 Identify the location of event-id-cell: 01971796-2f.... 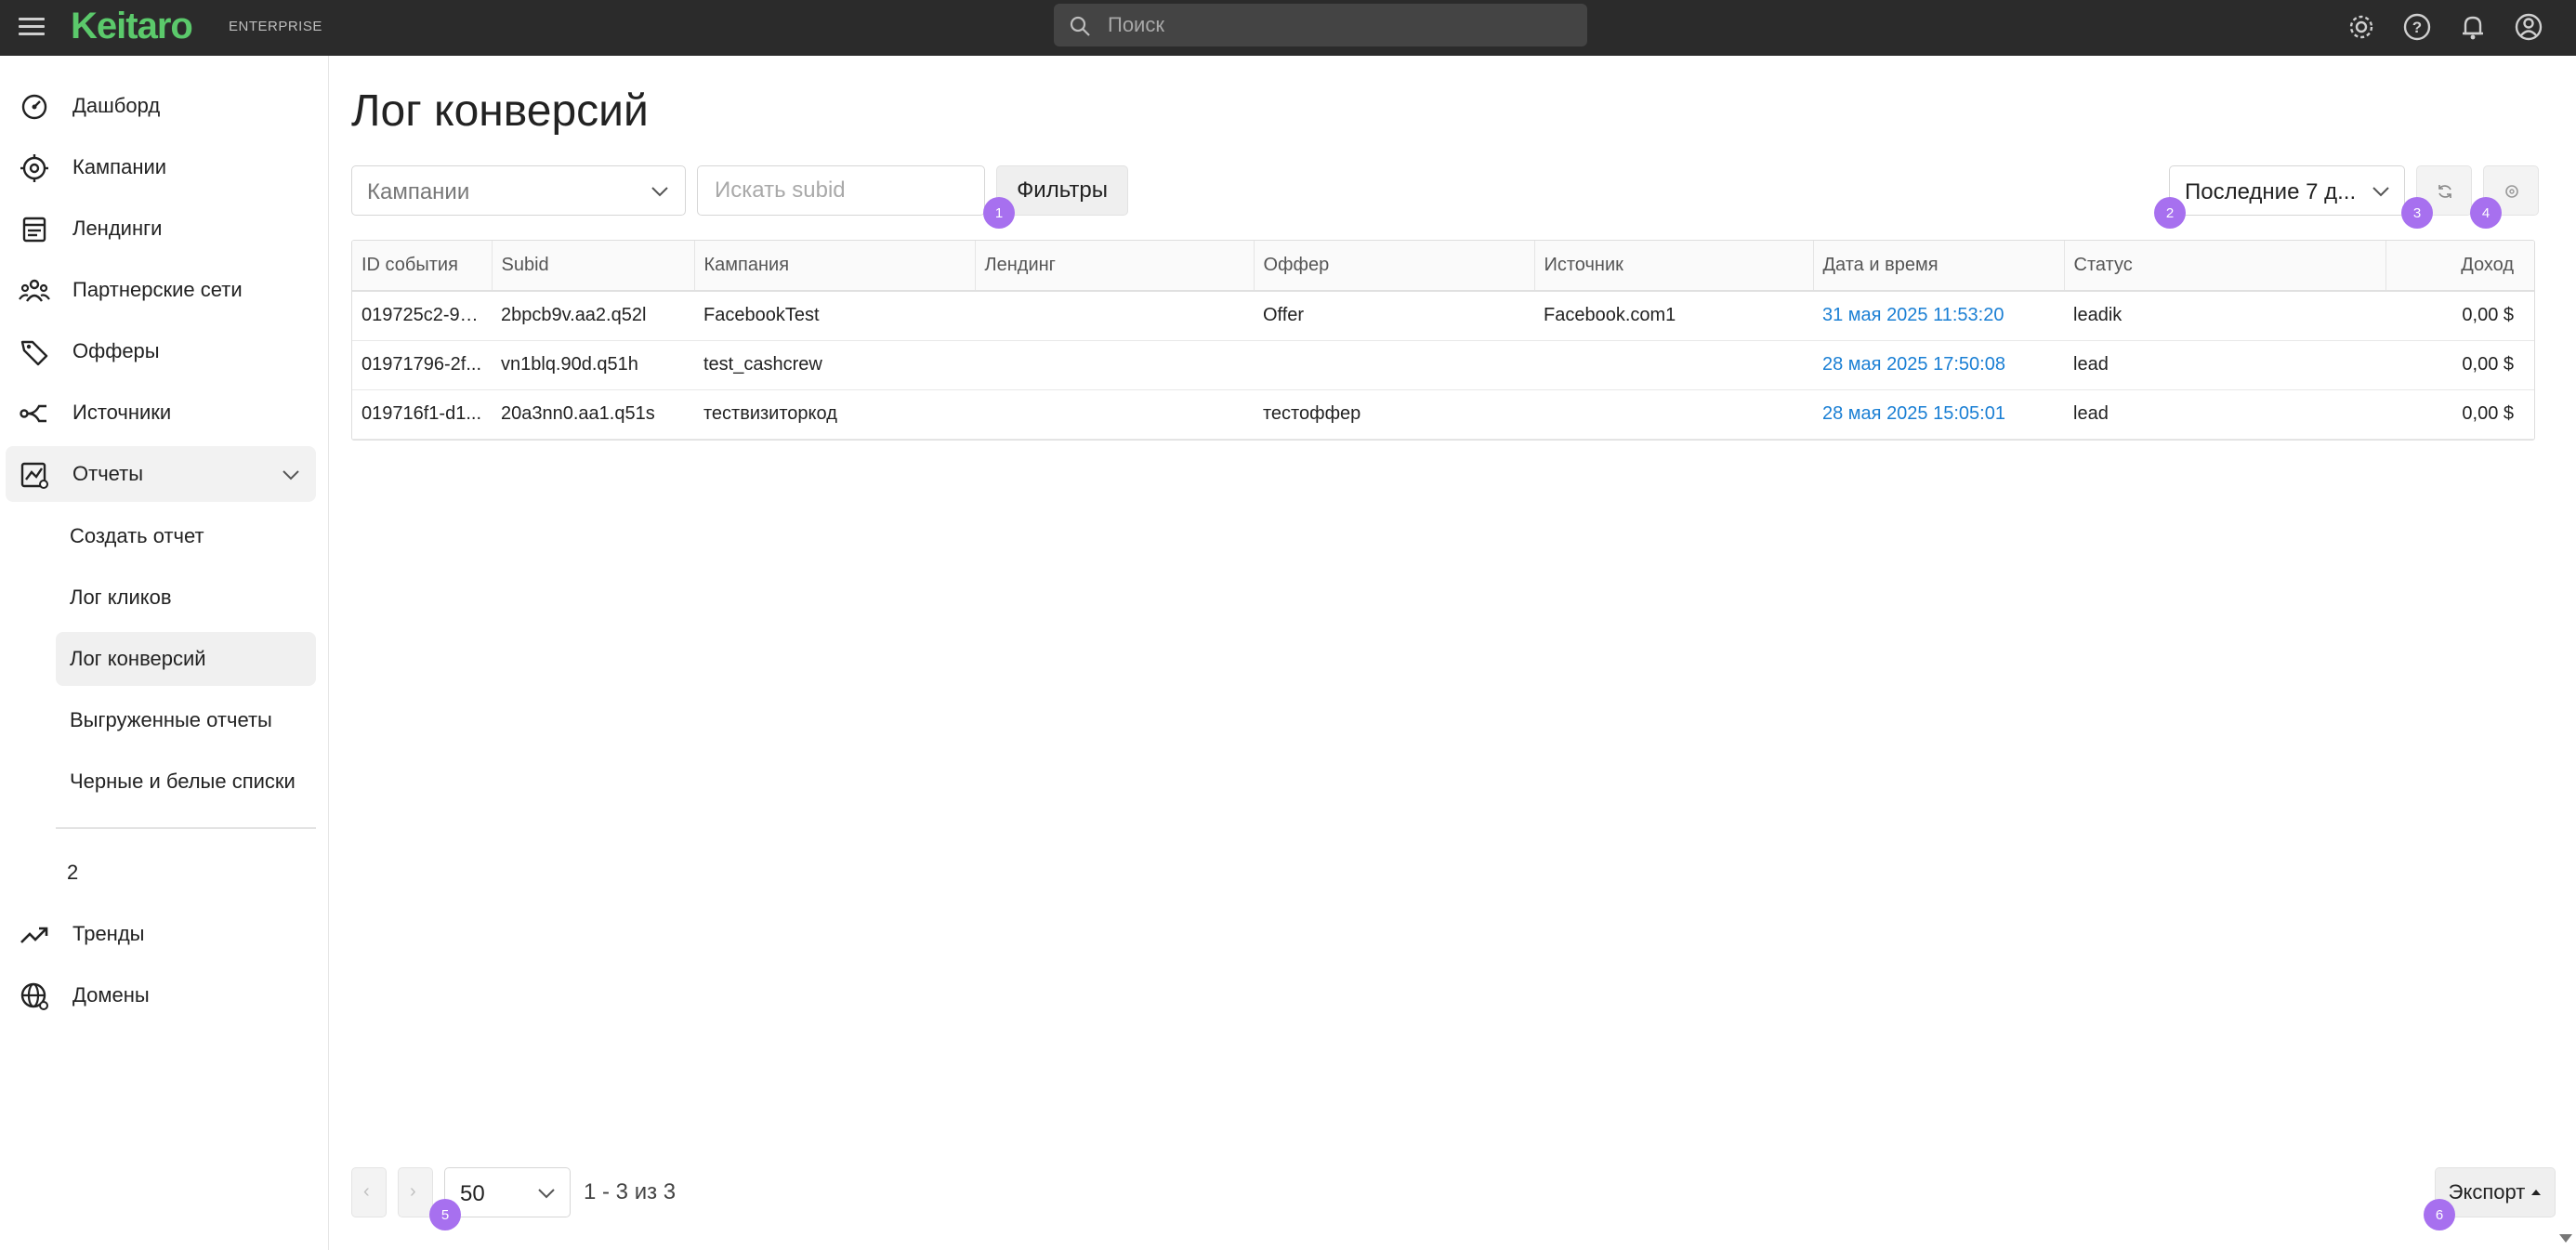
(422, 365).